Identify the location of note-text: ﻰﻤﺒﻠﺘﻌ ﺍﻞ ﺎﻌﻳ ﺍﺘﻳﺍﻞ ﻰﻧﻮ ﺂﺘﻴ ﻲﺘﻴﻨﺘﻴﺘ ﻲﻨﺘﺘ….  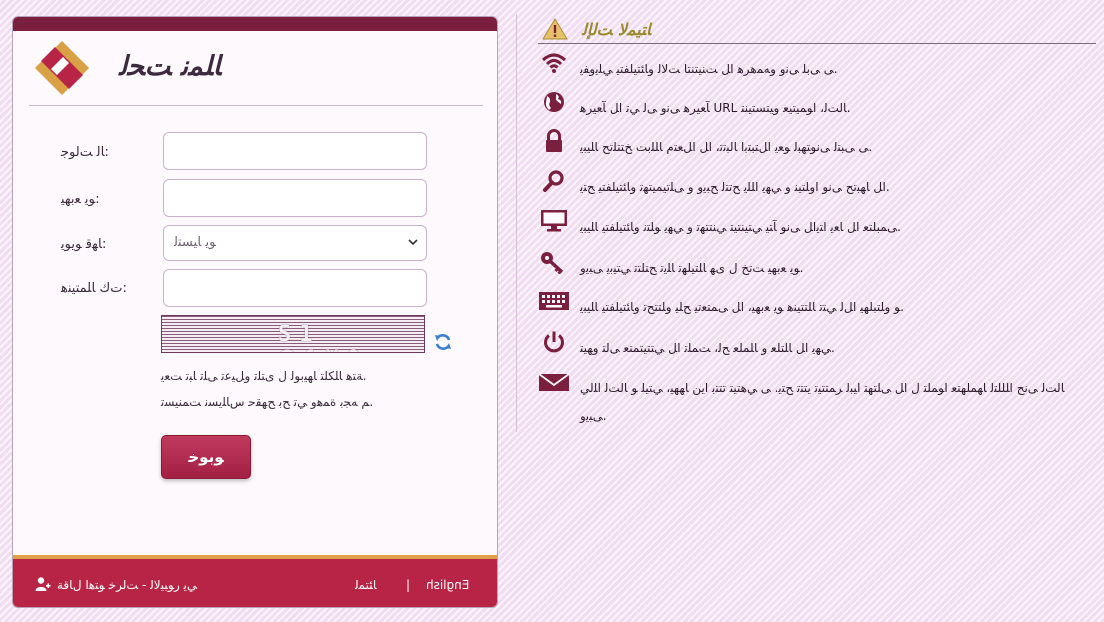
(740, 227).